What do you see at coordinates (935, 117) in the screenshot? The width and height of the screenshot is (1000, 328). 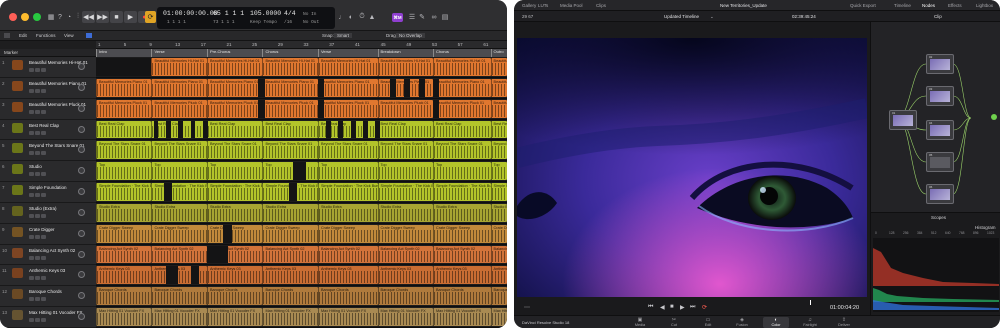 I see `node-graph: 01 02 03 04 05 06` at bounding box center [935, 117].